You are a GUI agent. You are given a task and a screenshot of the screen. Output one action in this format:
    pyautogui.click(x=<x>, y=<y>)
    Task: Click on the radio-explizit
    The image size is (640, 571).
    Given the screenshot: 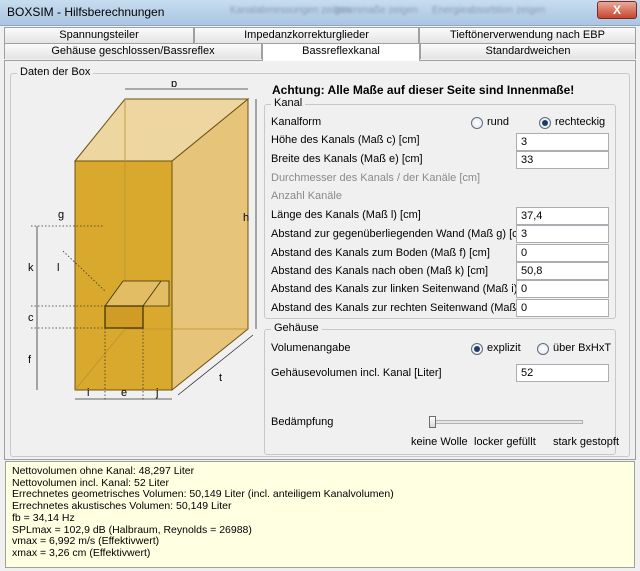 What is the action you would take?
    pyautogui.click(x=477, y=349)
    